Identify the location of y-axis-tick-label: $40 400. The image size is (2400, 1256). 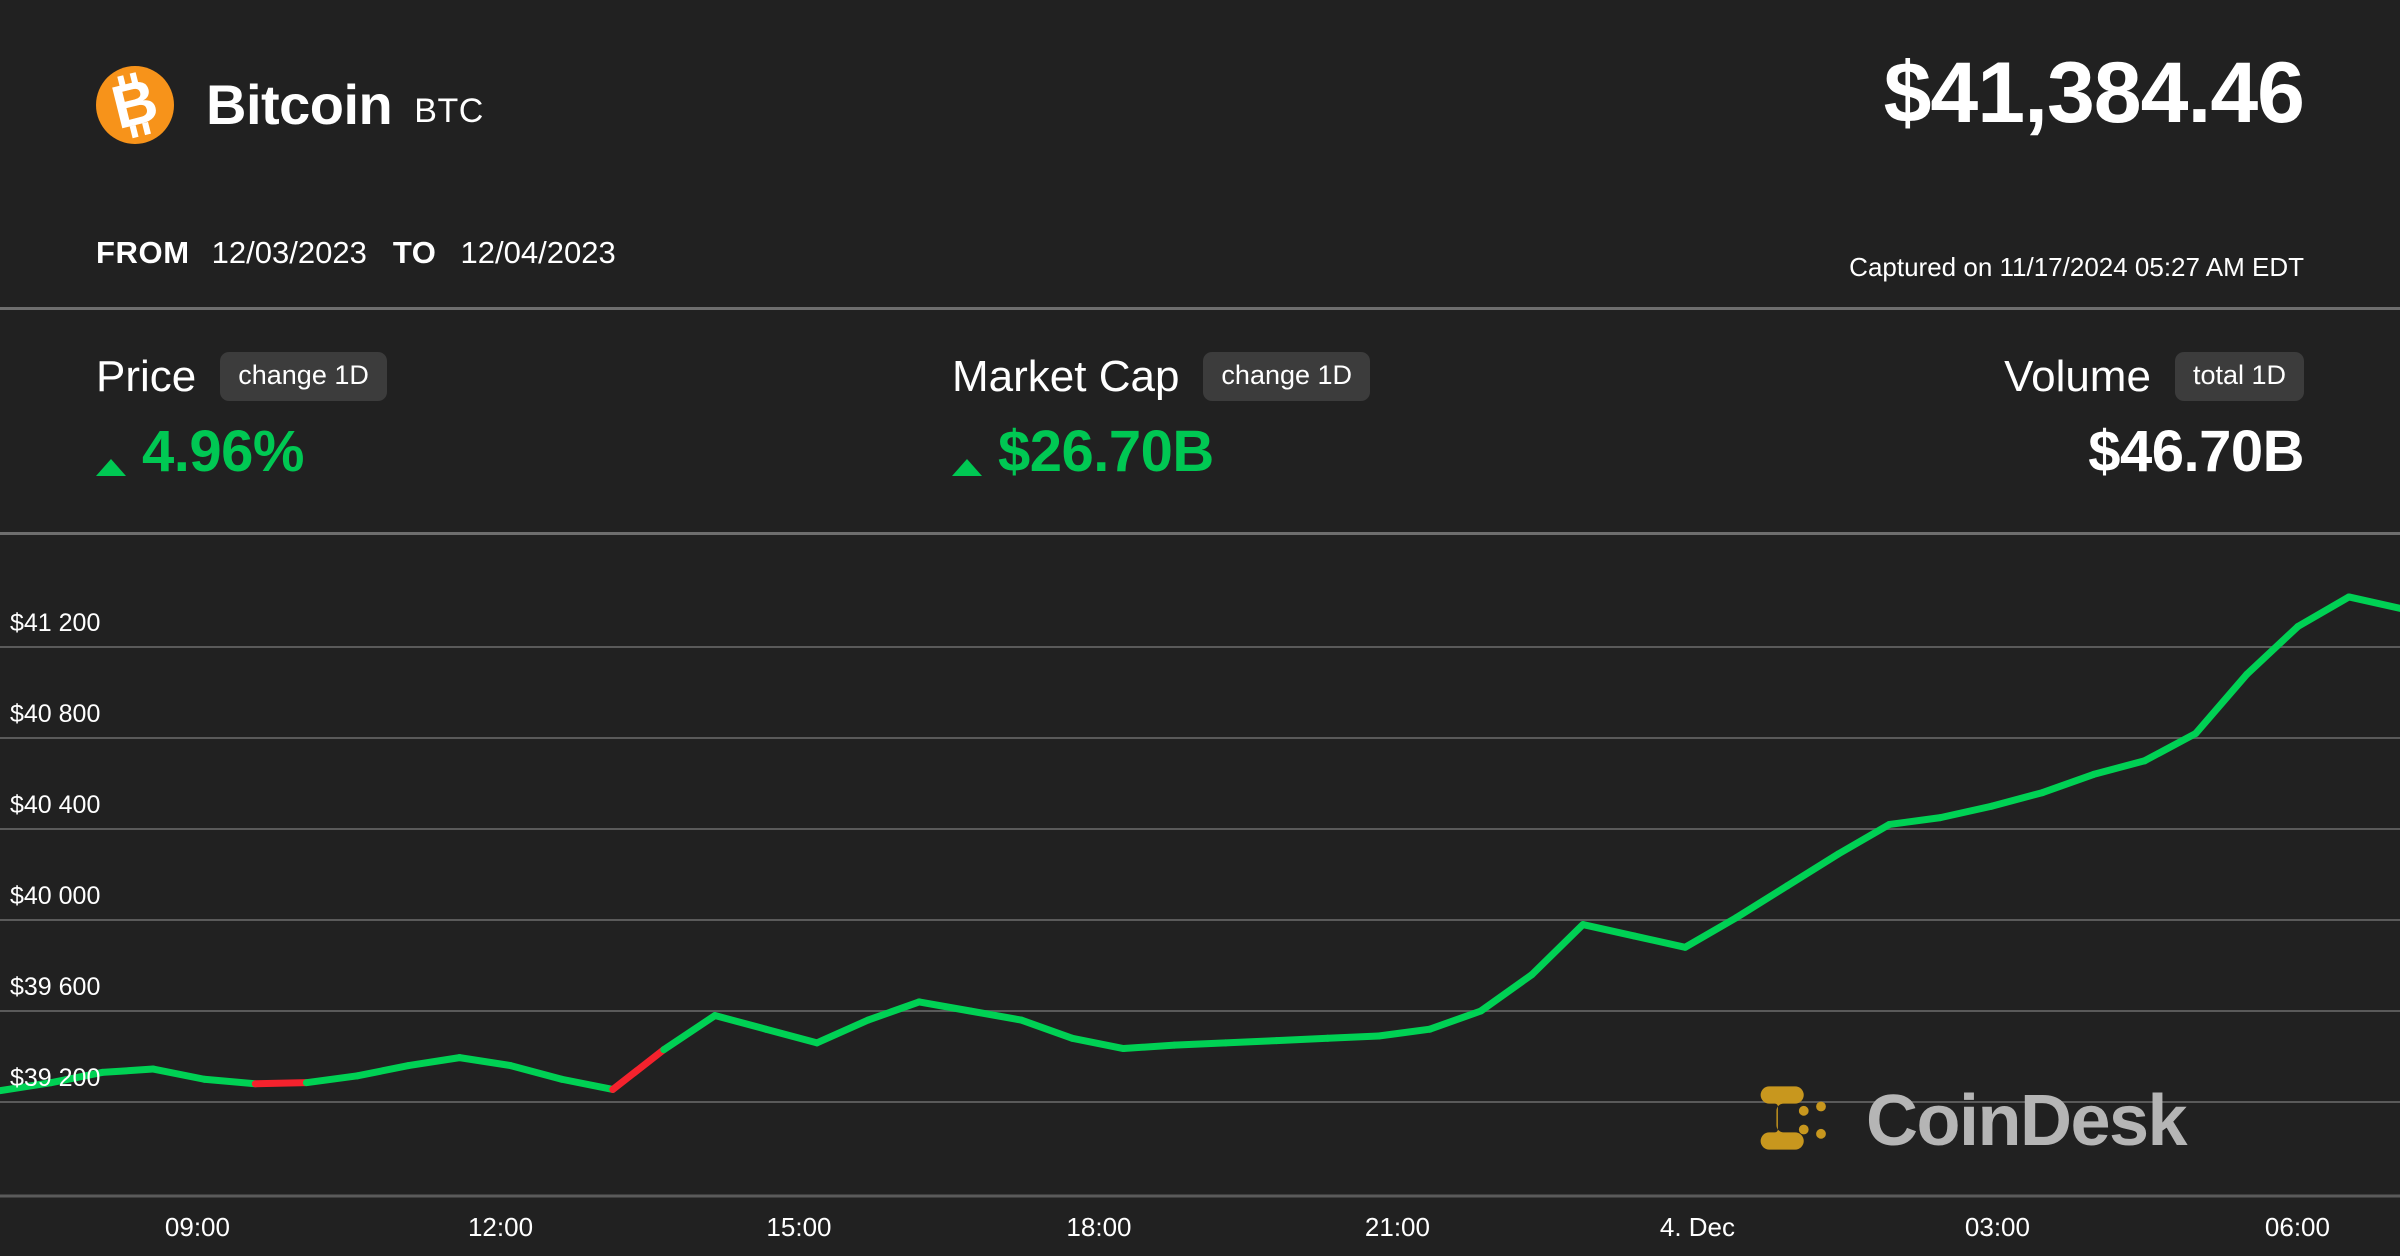
(55, 805).